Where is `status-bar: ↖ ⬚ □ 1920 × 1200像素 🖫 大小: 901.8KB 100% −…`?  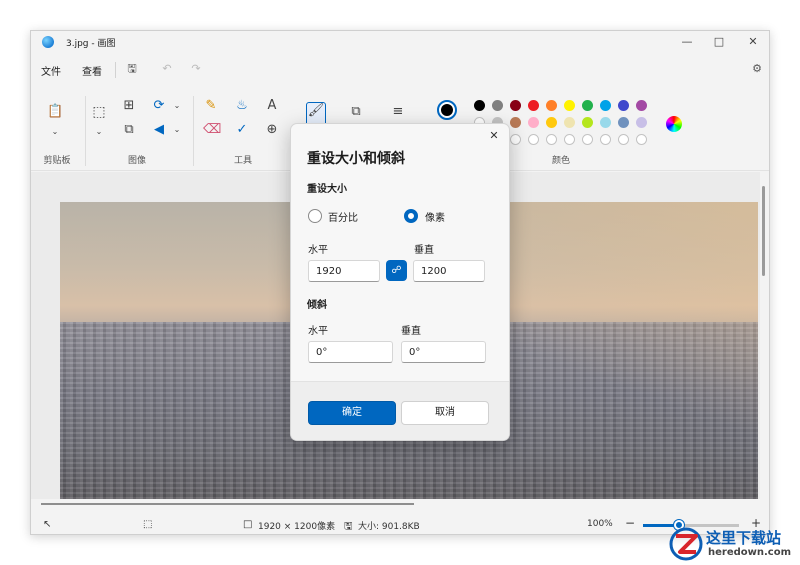 status-bar: ↖ ⬚ □ 1920 × 1200像素 🖫 大小: 901.8KB 100% −… is located at coordinates (400, 524).